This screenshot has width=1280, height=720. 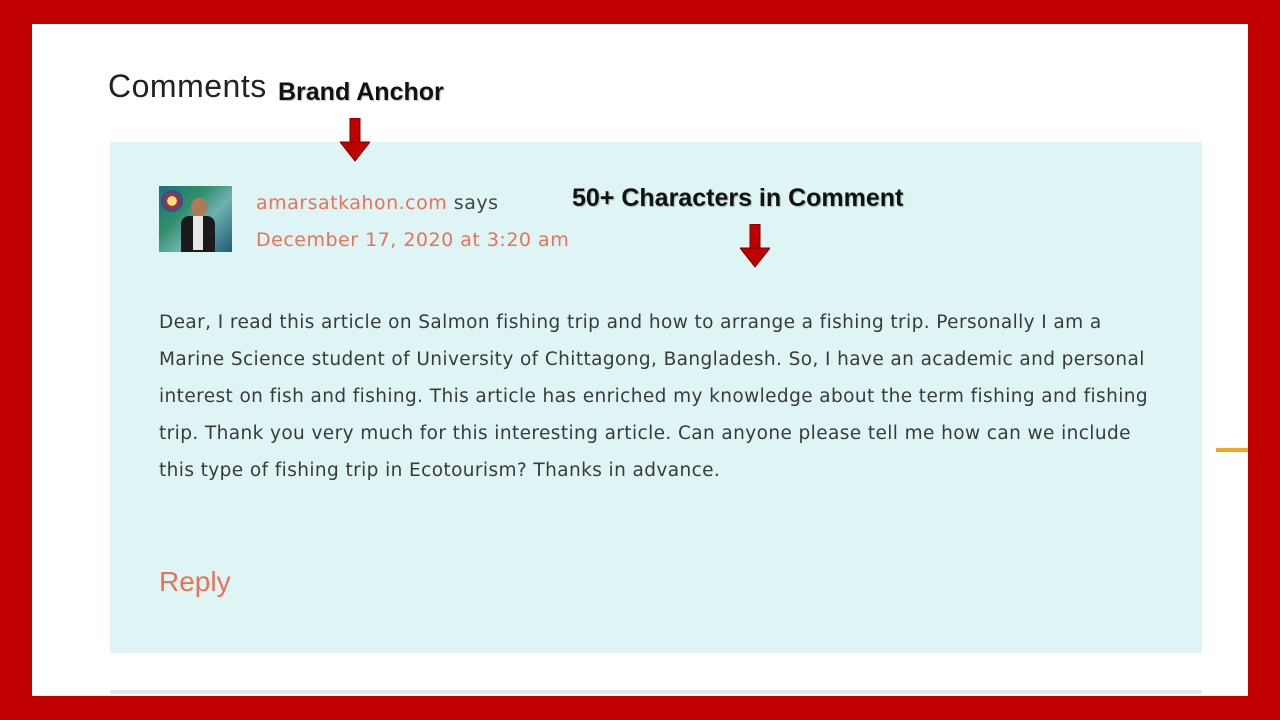 I want to click on comment-date-link: December 17, 2020 at 3:20 am, so click(x=412, y=240).